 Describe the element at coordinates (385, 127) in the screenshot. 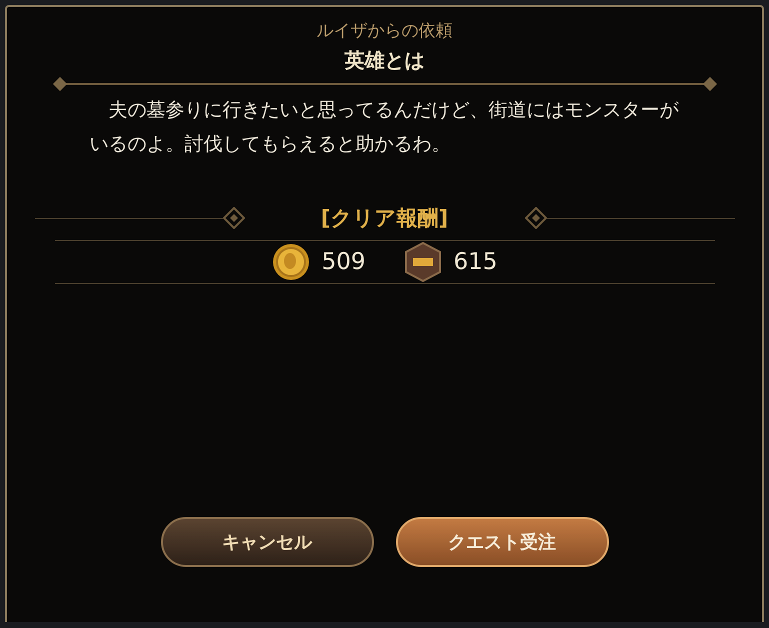

I see `quest-description: 夫の墓参りに行きたいと思ってるんだけど、街道にはモンスターがいるのよ。討伐してもらえると助かるわ。` at that location.